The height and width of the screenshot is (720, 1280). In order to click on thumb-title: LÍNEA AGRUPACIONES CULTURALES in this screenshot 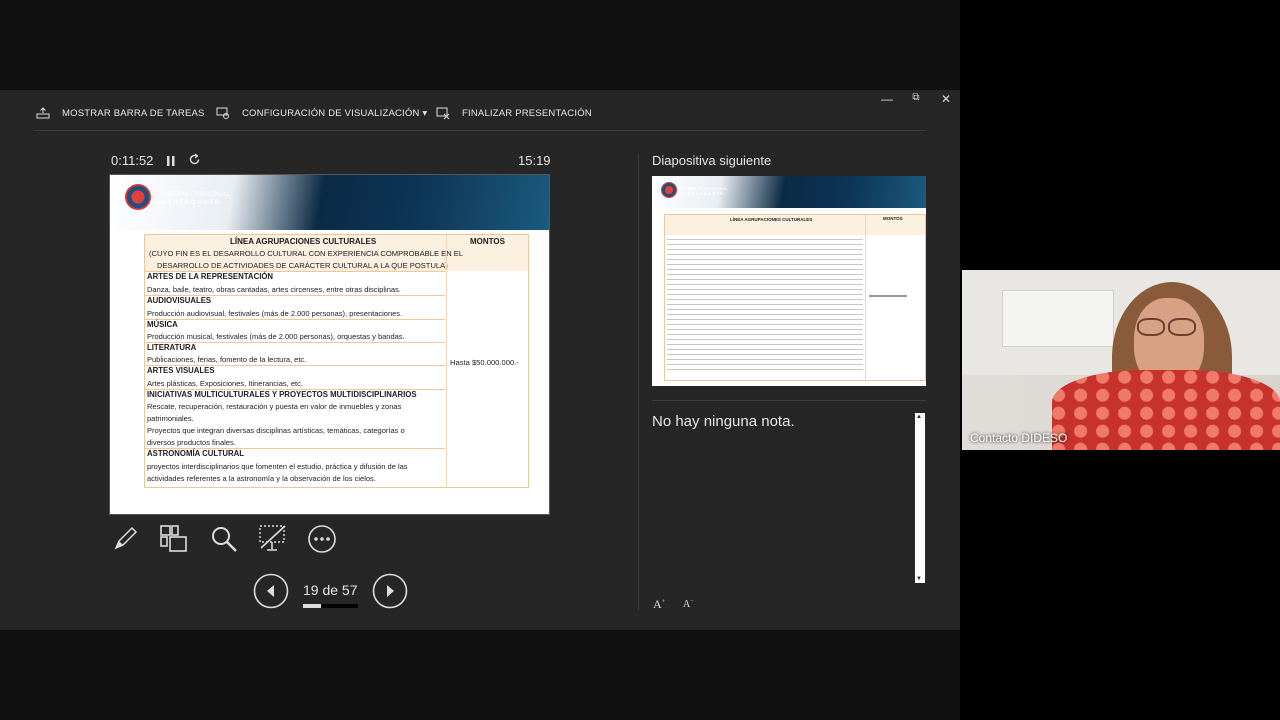, I will do `click(771, 219)`.